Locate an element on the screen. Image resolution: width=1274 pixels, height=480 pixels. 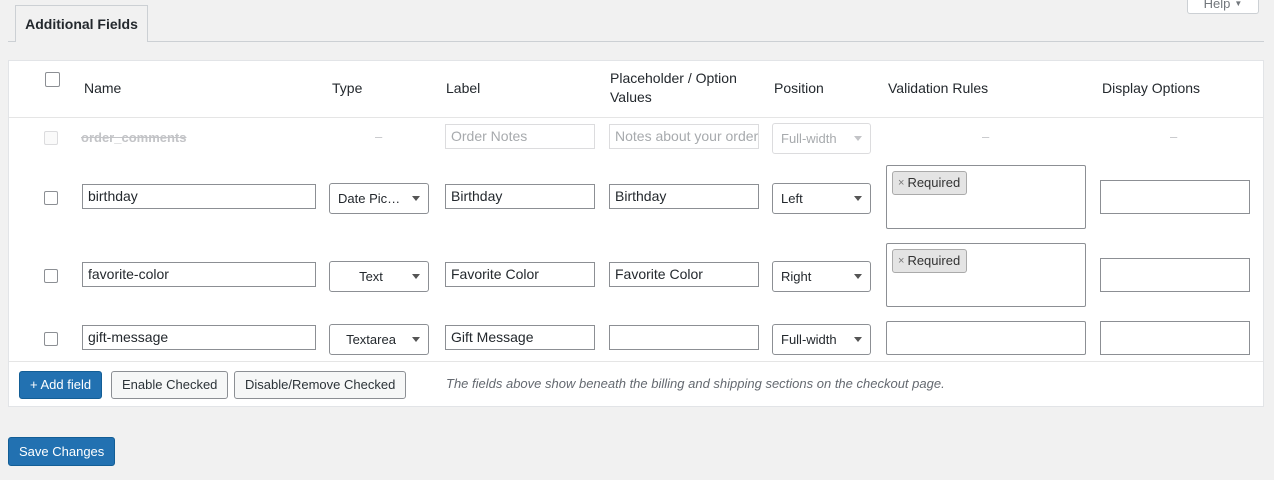
help-label: Help is located at coordinates (1217, 5).